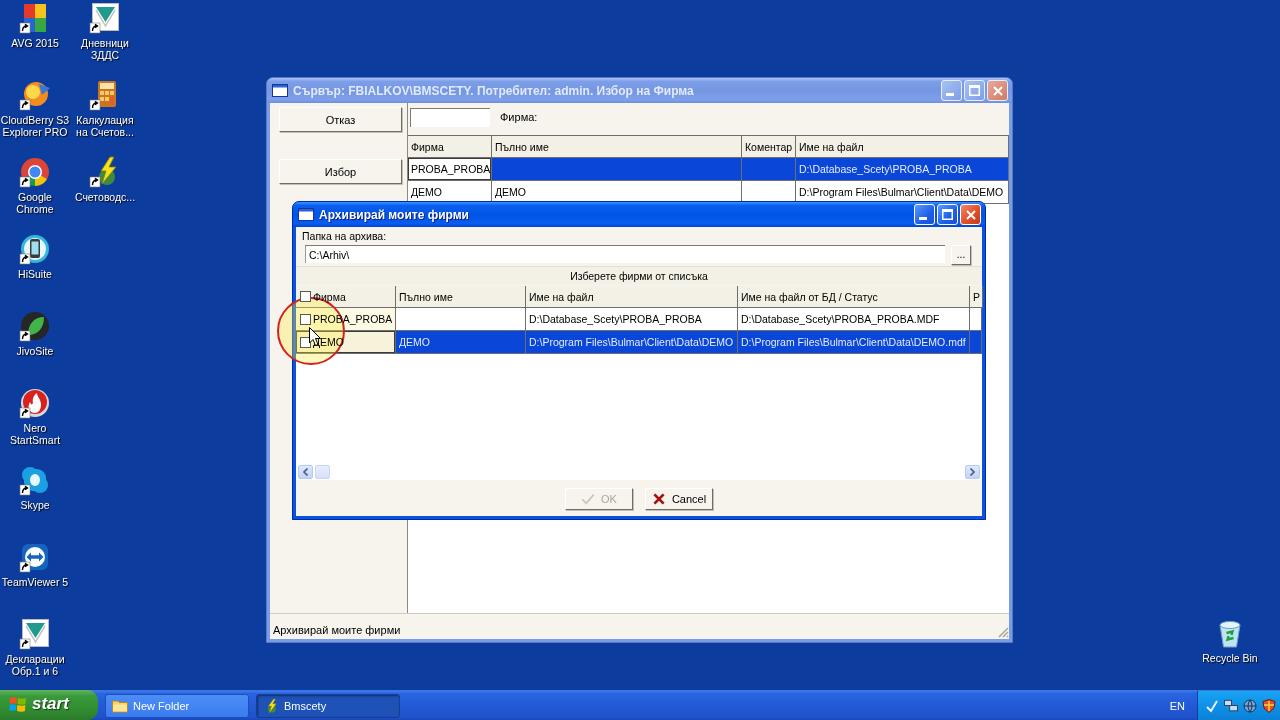 This screenshot has width=1280, height=720. What do you see at coordinates (976, 297) in the screenshot?
I see `column-header: Р` at bounding box center [976, 297].